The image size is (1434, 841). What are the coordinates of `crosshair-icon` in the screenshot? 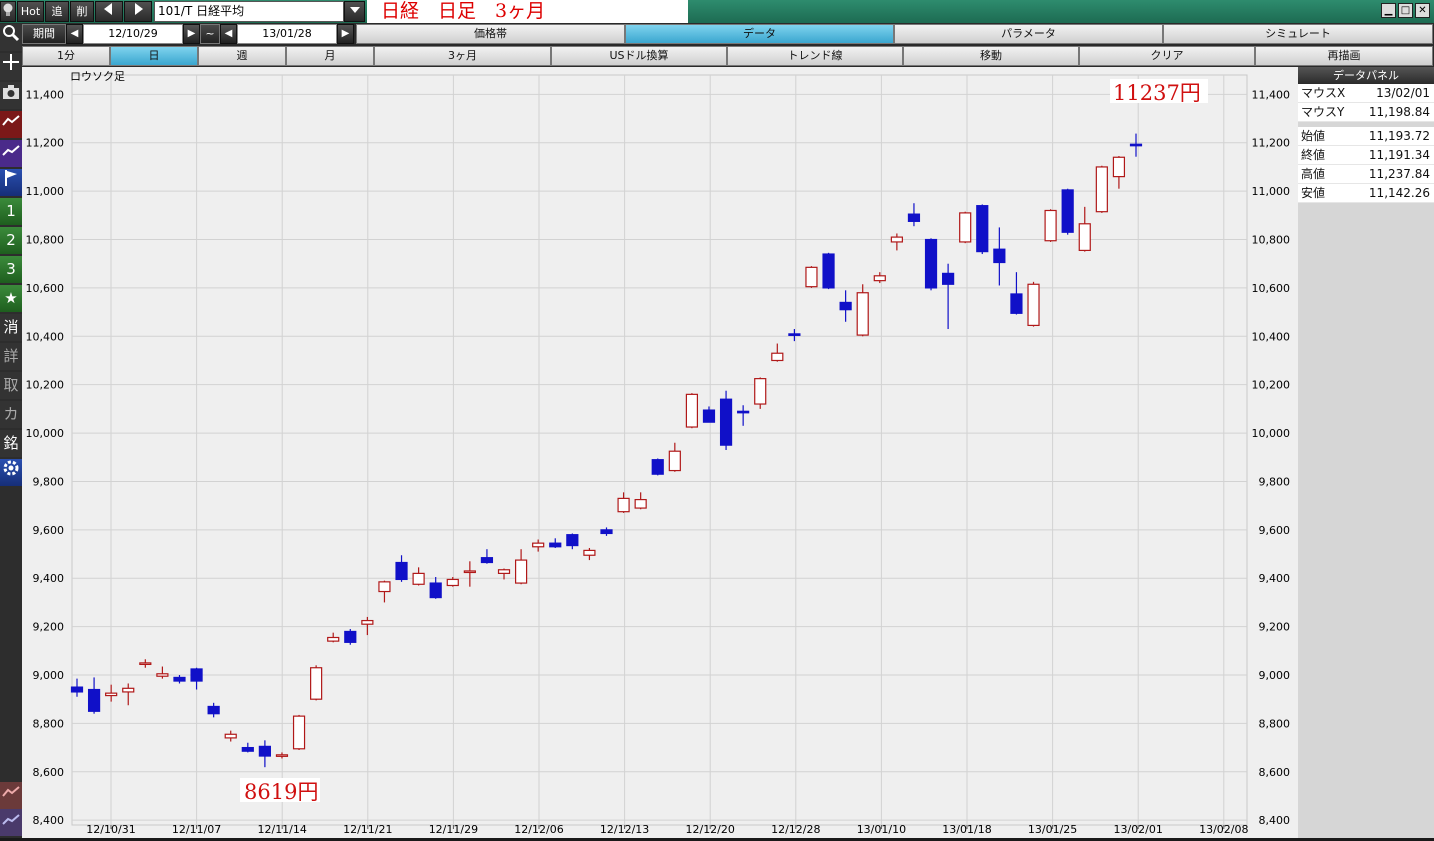 It's located at (11, 62).